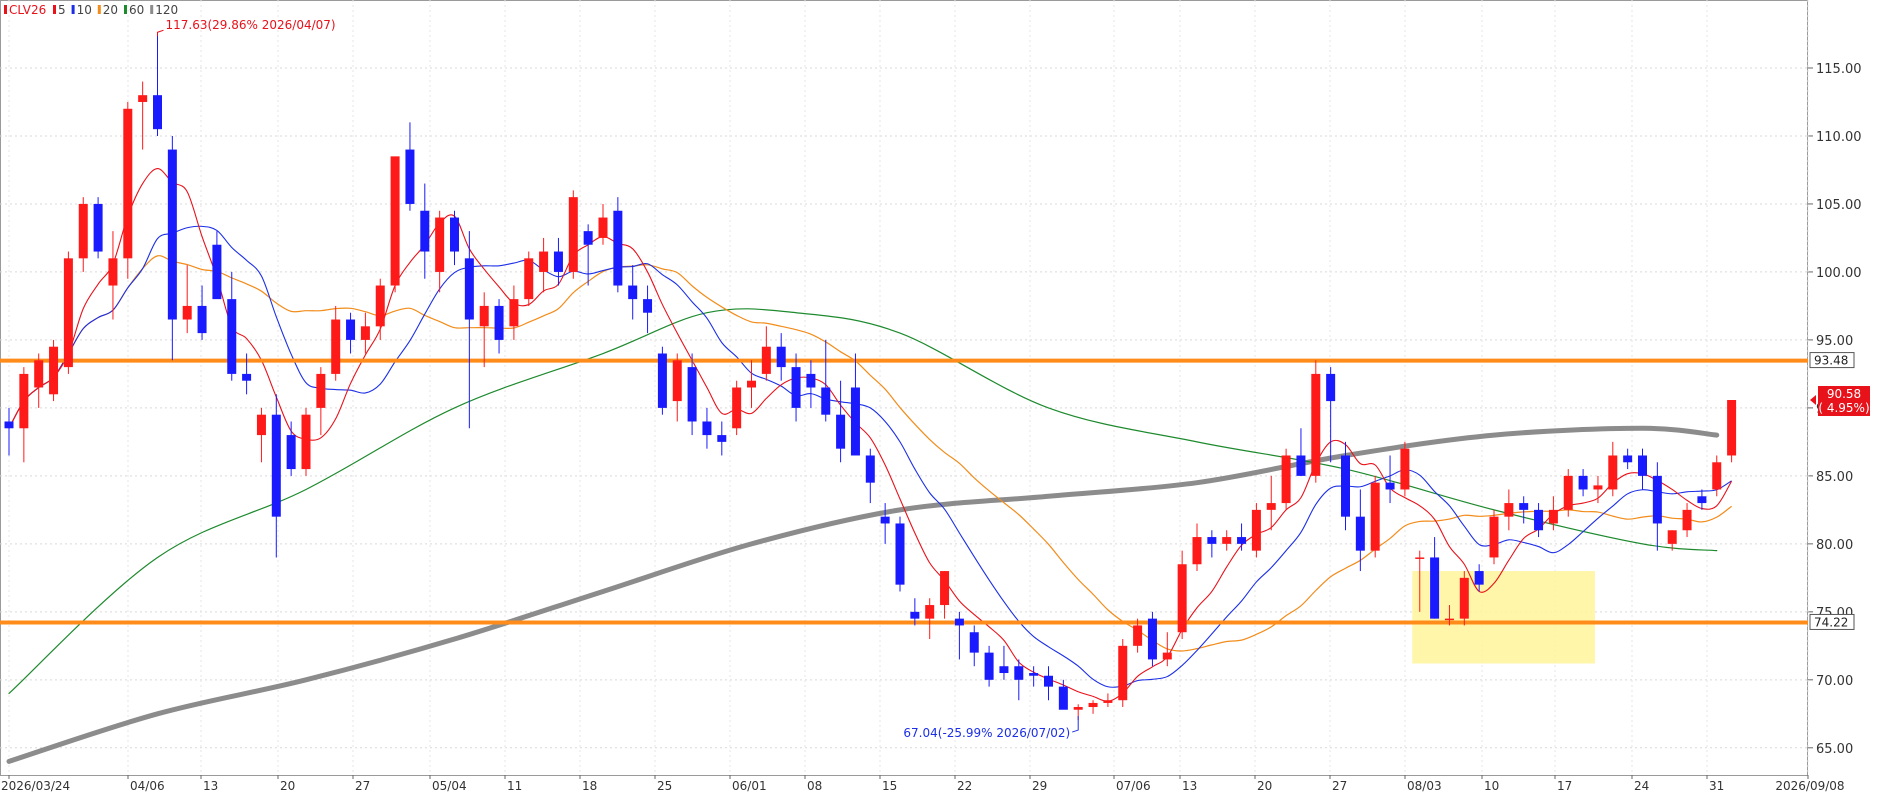  I want to click on x-tick-label: 10, so click(1491, 786).